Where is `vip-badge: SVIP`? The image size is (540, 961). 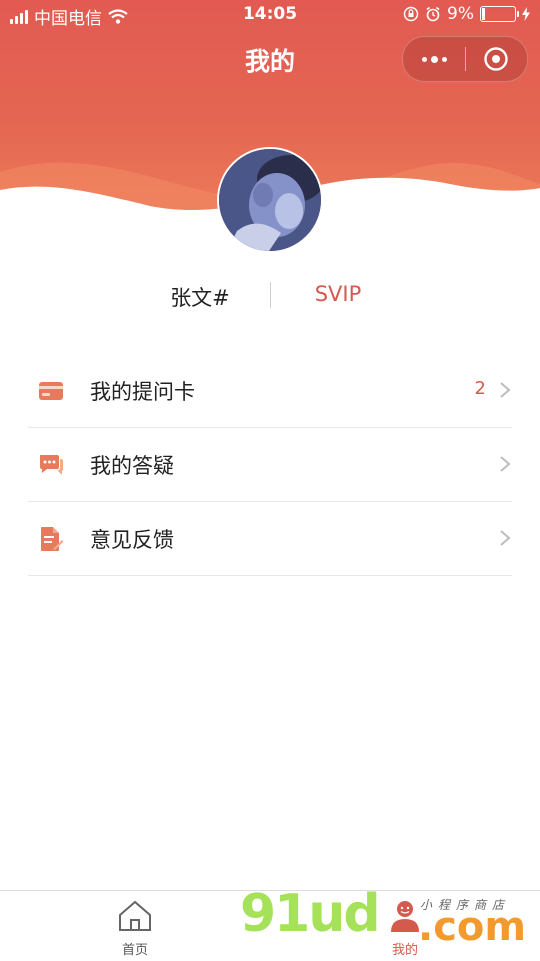
vip-badge: SVIP is located at coordinates (338, 294).